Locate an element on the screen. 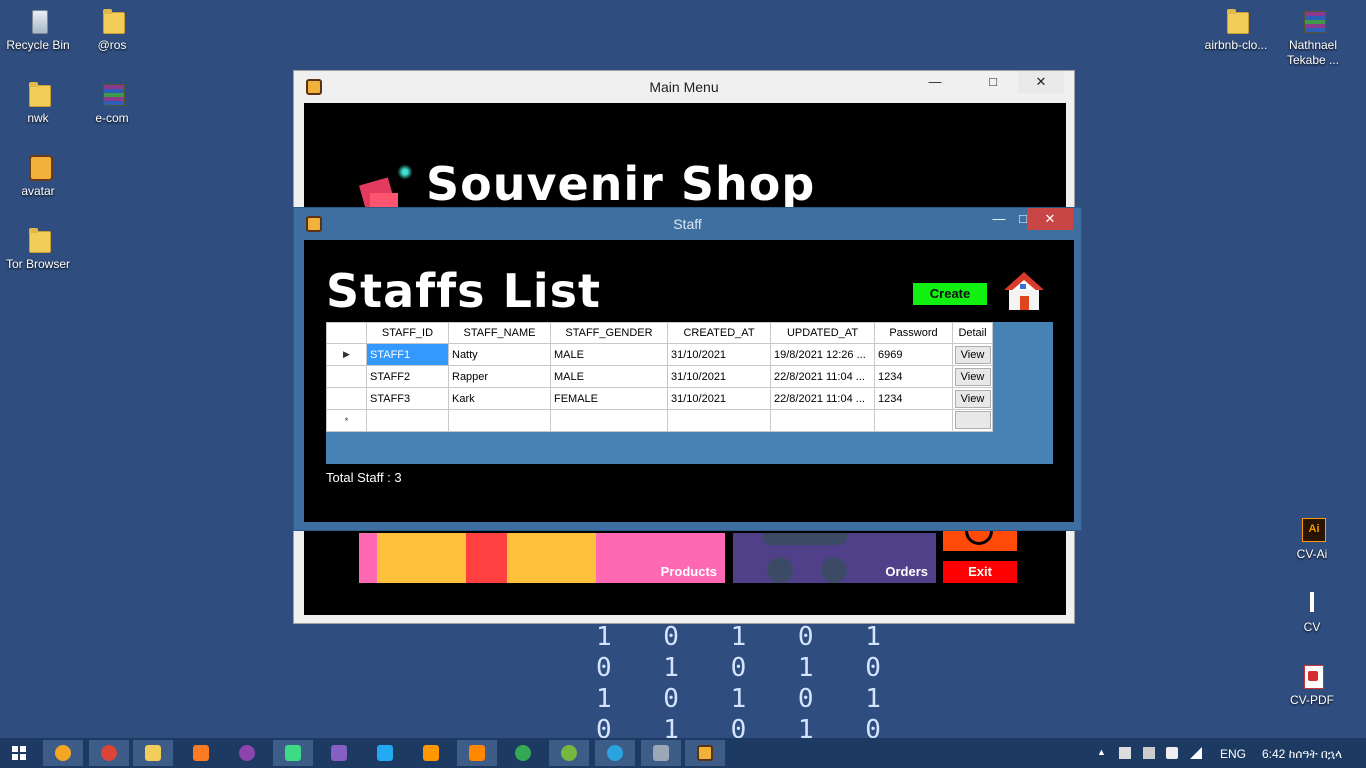  pdf-file-icon is located at coordinates (1312, 675).